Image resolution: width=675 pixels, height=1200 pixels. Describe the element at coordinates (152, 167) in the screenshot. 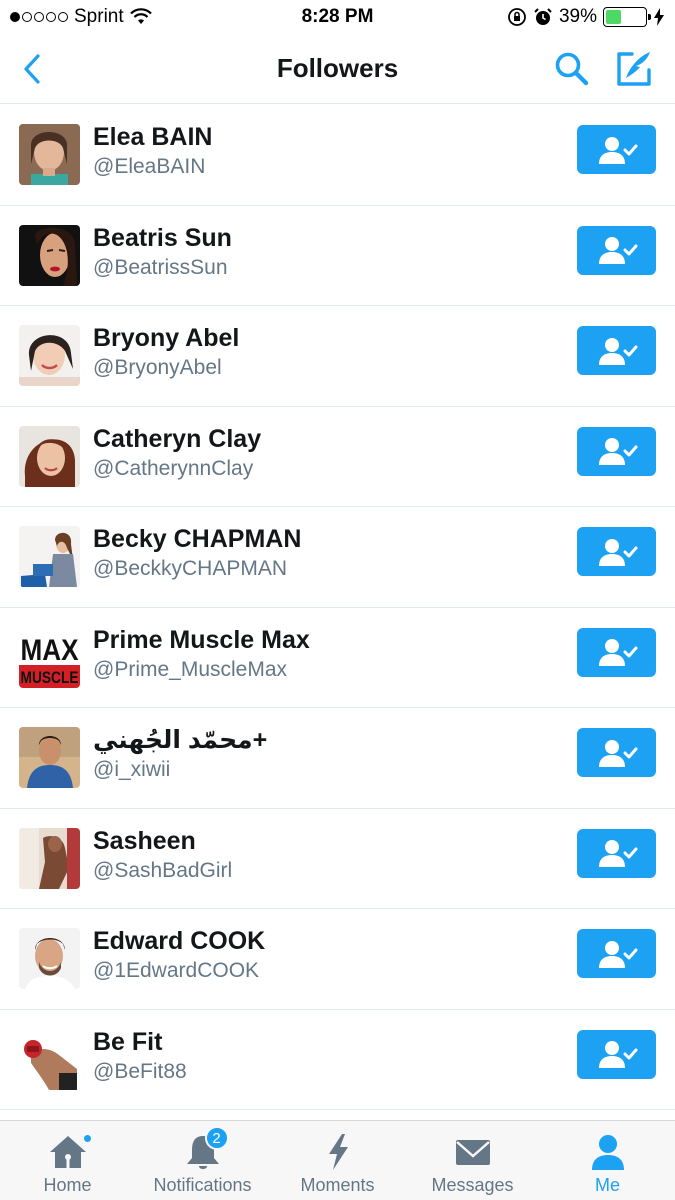

I see `follower-handle: @EleaBAIN` at that location.